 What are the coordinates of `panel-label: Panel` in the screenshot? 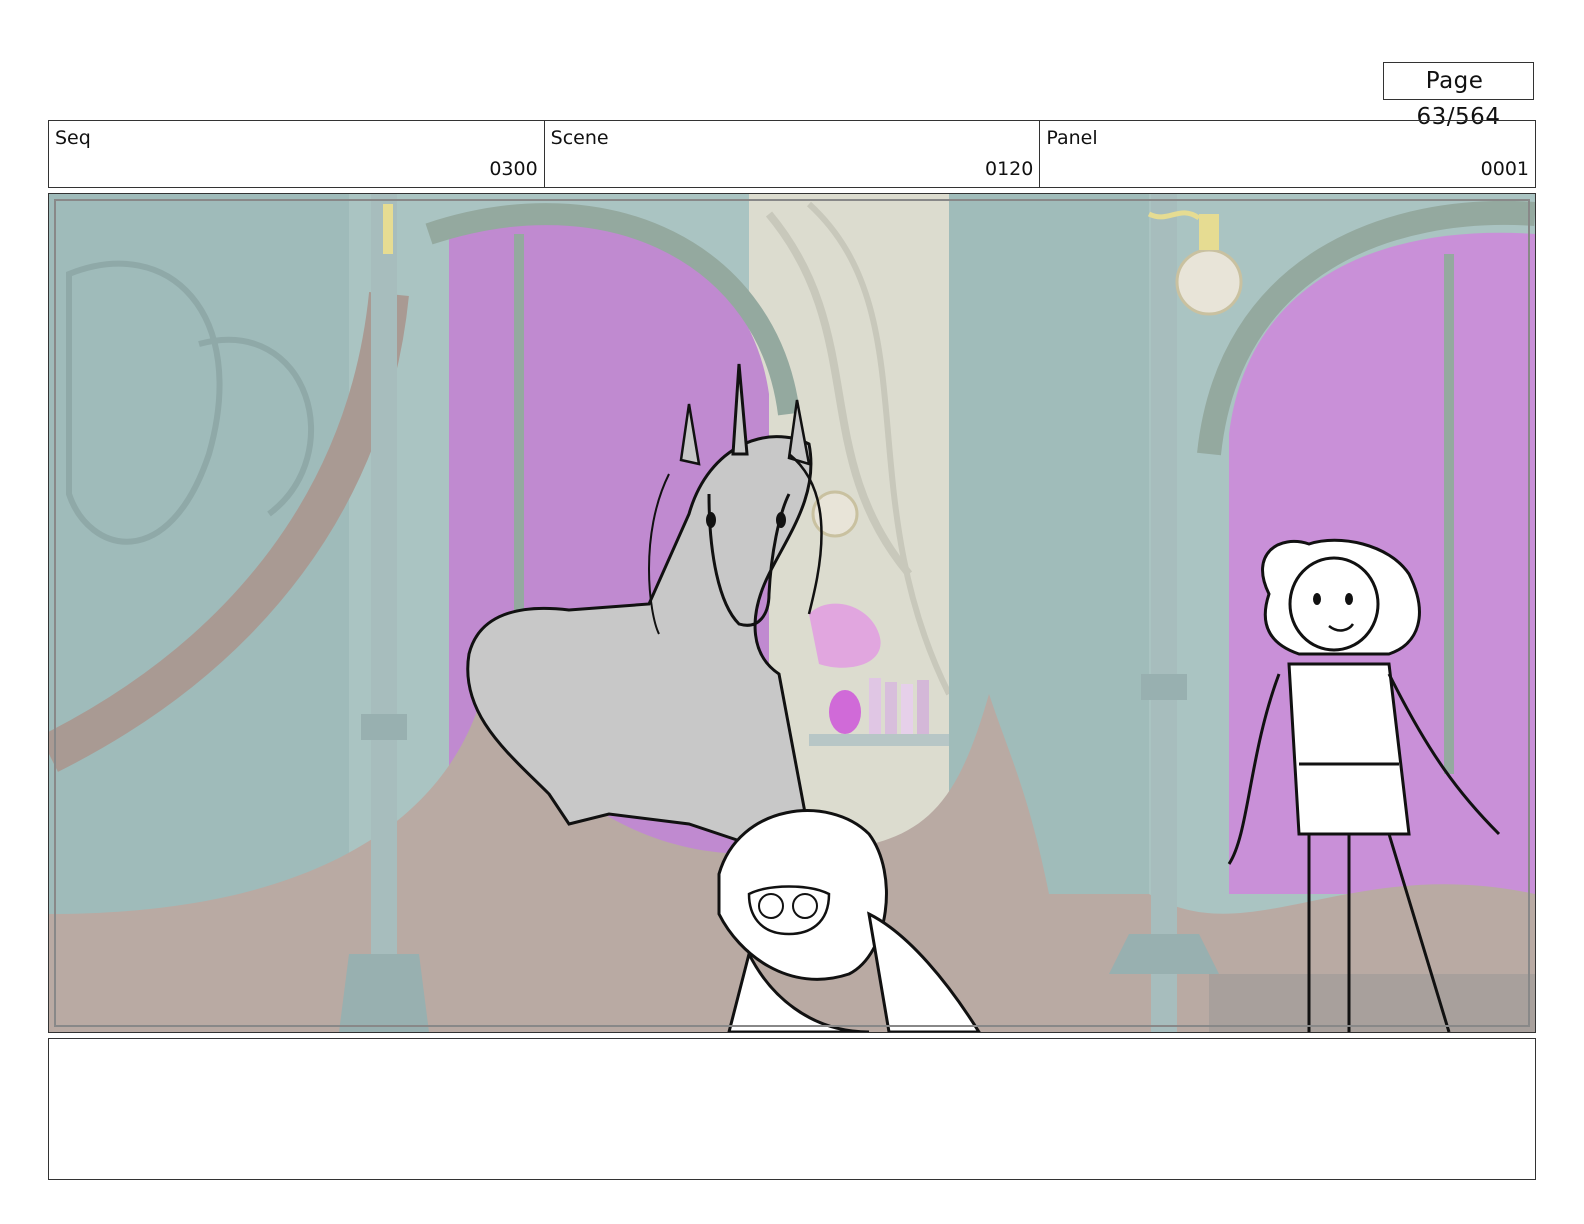 It's located at (1072, 138).